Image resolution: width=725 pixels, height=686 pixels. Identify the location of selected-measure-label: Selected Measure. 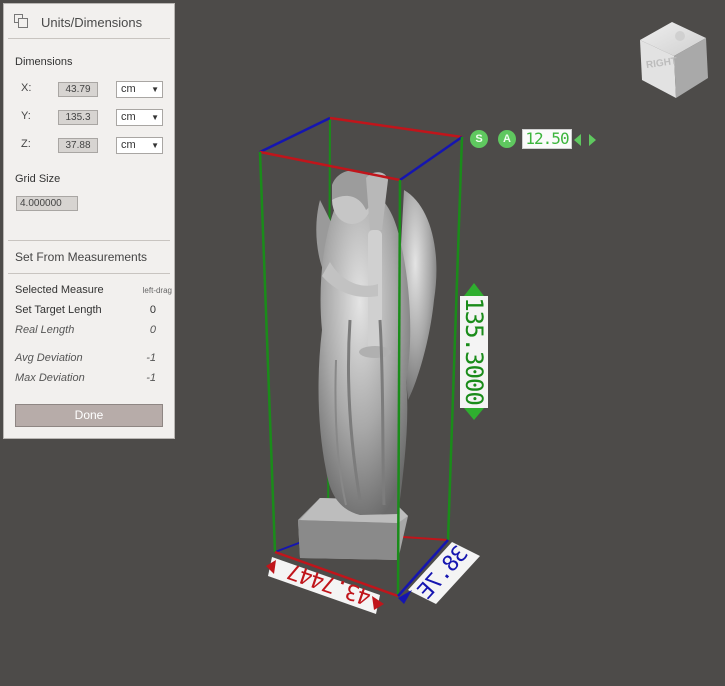
(59, 290).